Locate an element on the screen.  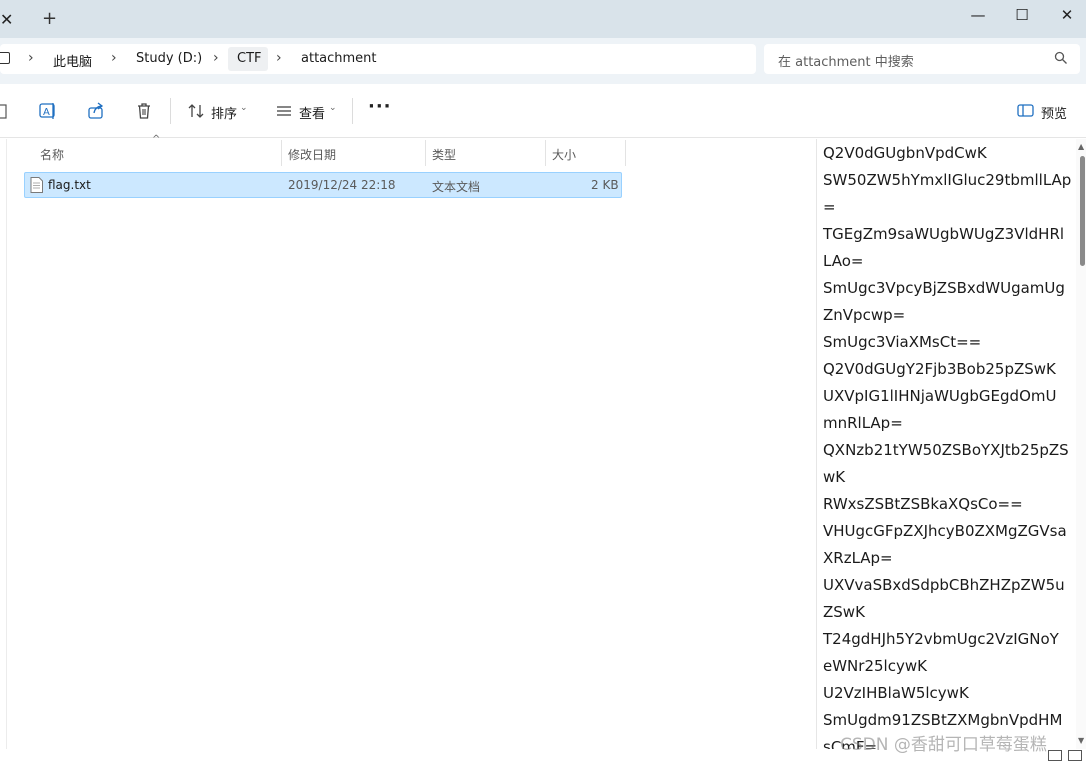
preview-line: Q2V0dGUgY2Fjb3Bob25pZSwK is located at coordinates (939, 369).